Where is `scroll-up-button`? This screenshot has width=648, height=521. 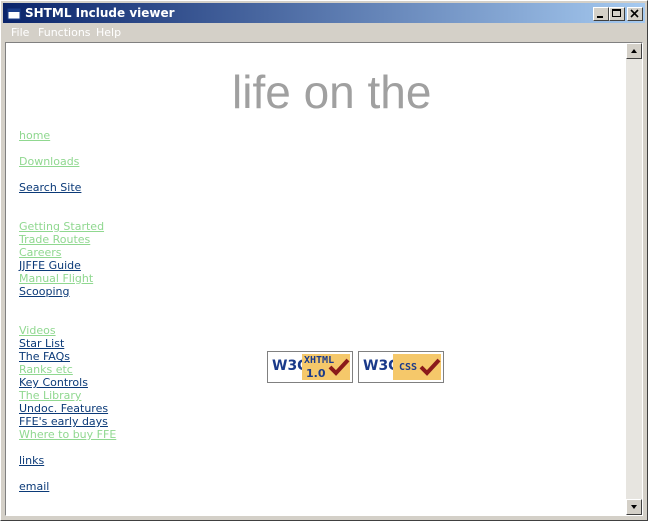 scroll-up-button is located at coordinates (634, 51).